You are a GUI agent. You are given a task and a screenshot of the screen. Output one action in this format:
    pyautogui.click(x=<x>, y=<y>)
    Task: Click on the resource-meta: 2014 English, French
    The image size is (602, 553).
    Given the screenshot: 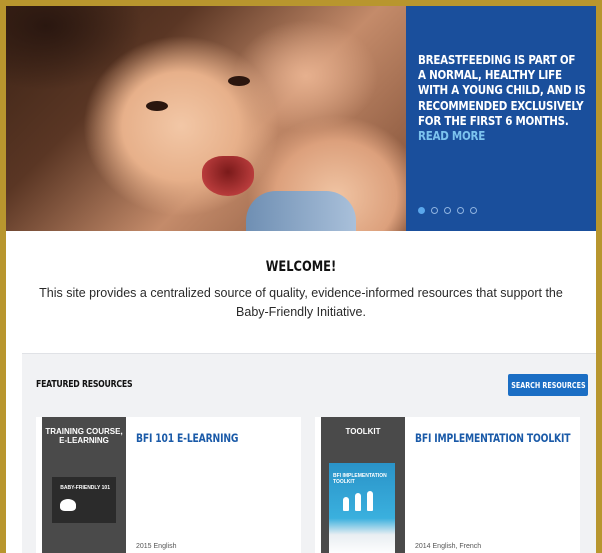 What is the action you would take?
    pyautogui.click(x=448, y=546)
    